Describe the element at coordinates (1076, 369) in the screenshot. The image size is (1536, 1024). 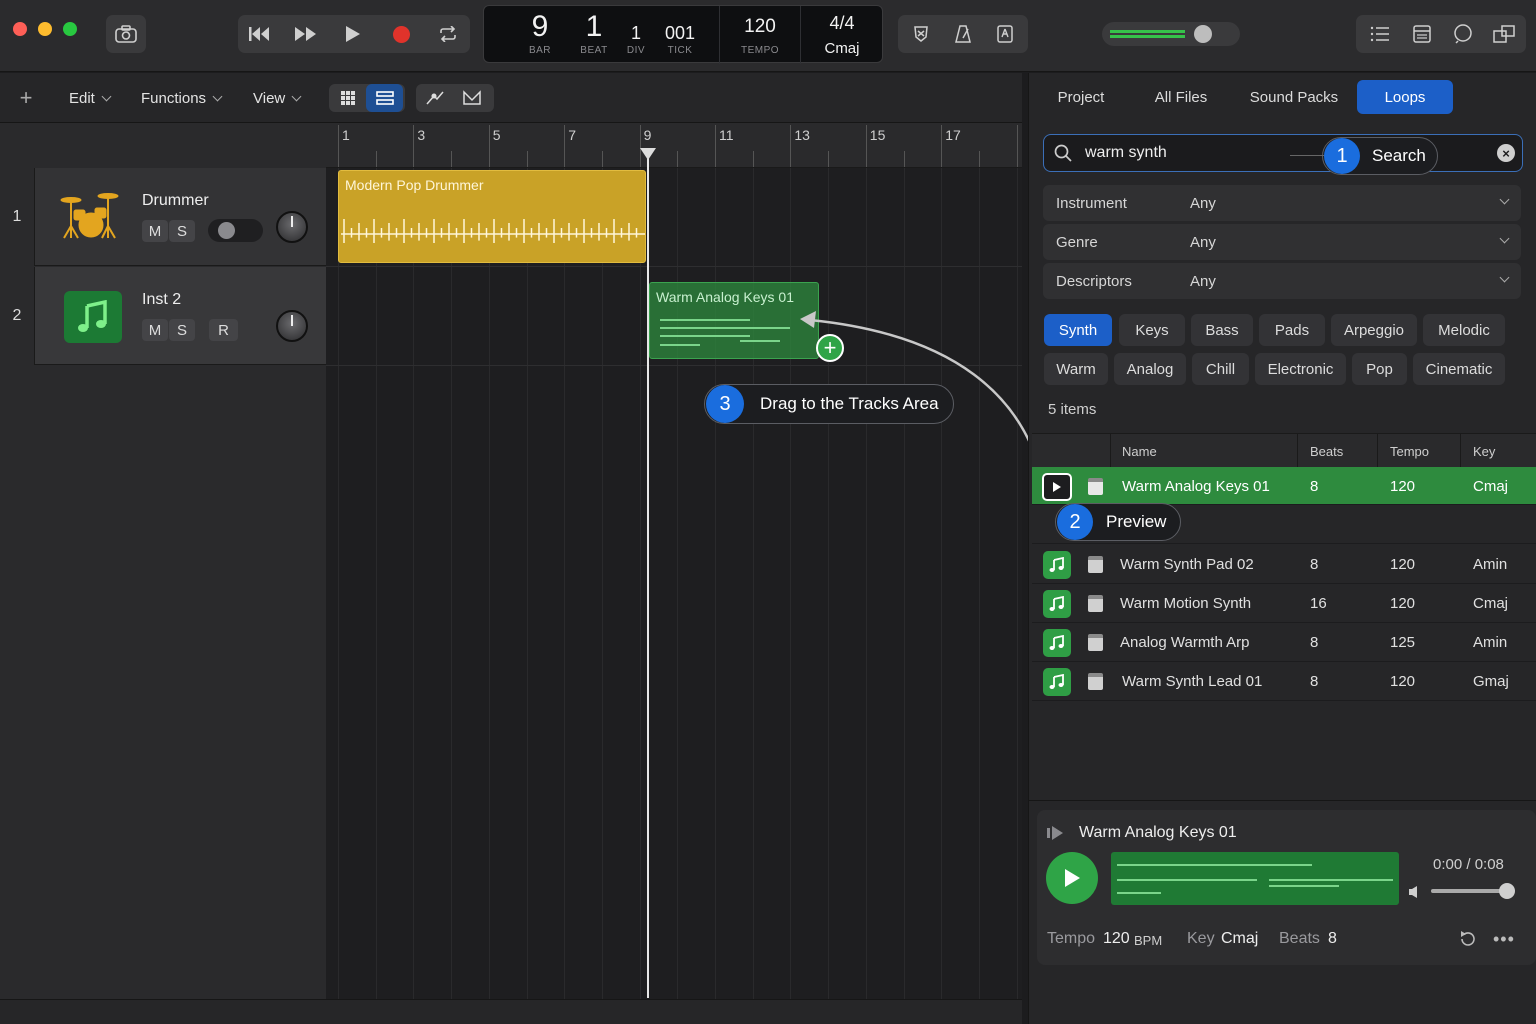
I see `tag-warm: Warm` at that location.